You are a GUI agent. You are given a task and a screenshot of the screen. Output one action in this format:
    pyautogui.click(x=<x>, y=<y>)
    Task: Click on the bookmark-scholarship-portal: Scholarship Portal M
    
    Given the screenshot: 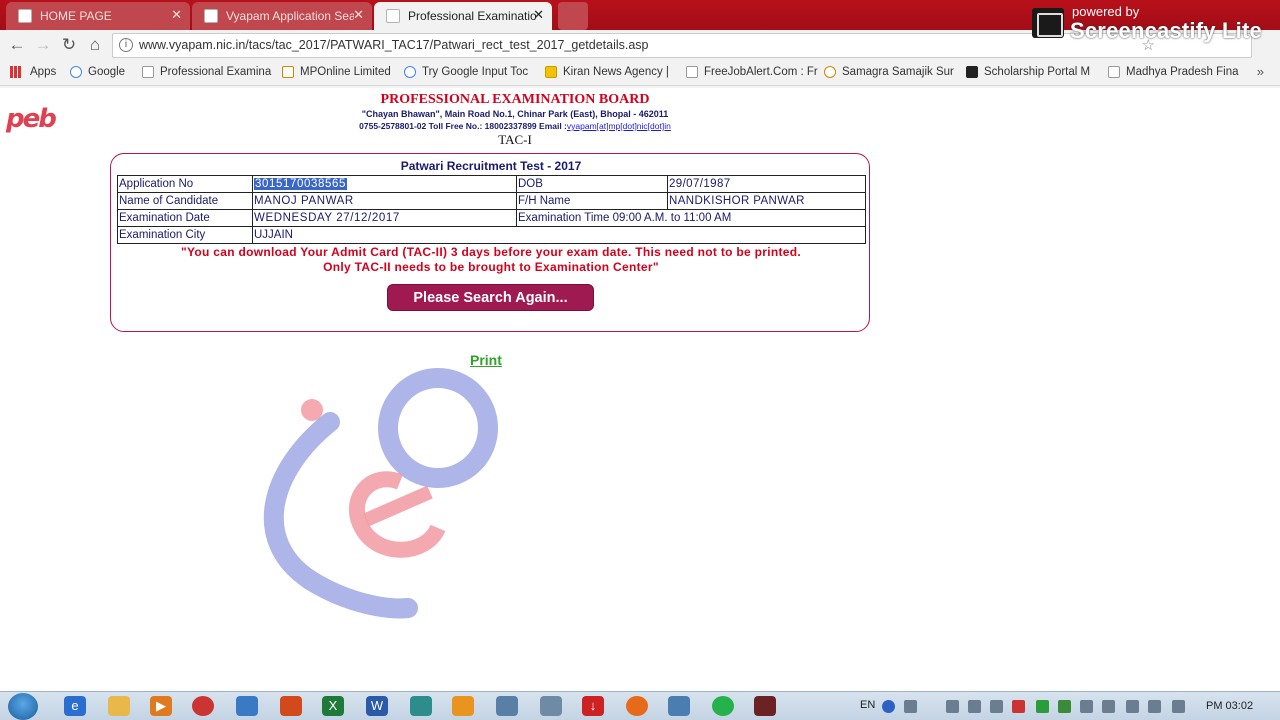 What is the action you would take?
    pyautogui.click(x=1028, y=72)
    